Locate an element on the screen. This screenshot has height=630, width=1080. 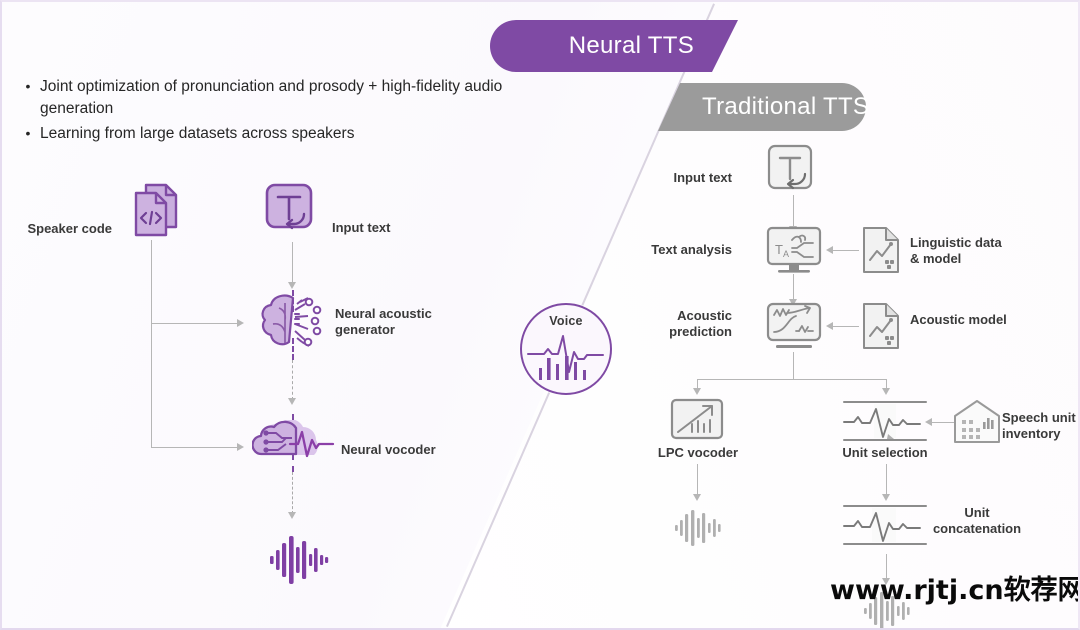
label-linguistic-data: Linguistic data & model is located at coordinates (956, 251).